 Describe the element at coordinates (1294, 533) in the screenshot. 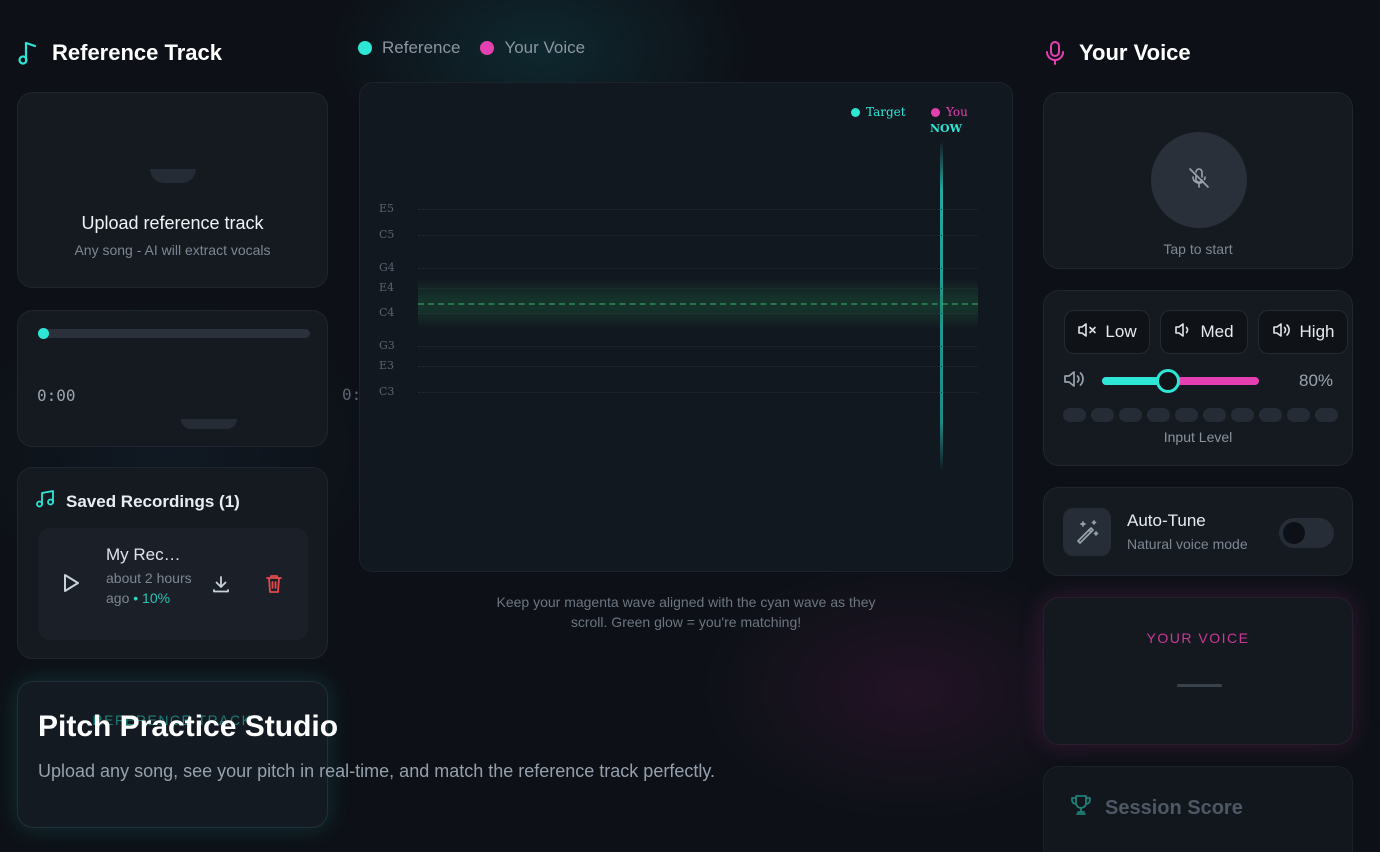

I see `autotune-toggle-knob` at that location.